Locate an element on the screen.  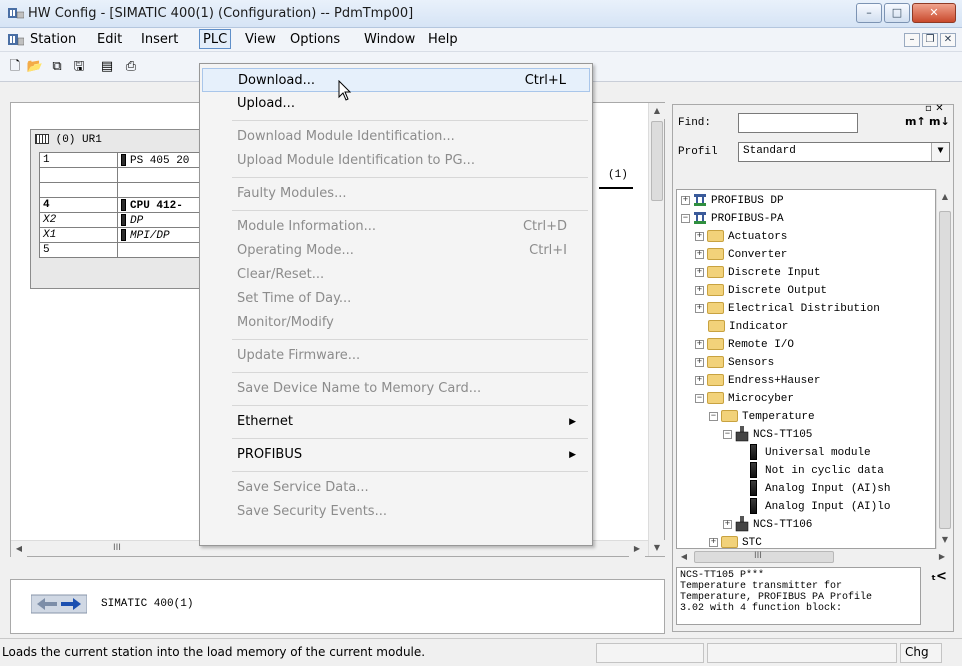
find-previous-icon: m↓ is located at coordinates (939, 121).